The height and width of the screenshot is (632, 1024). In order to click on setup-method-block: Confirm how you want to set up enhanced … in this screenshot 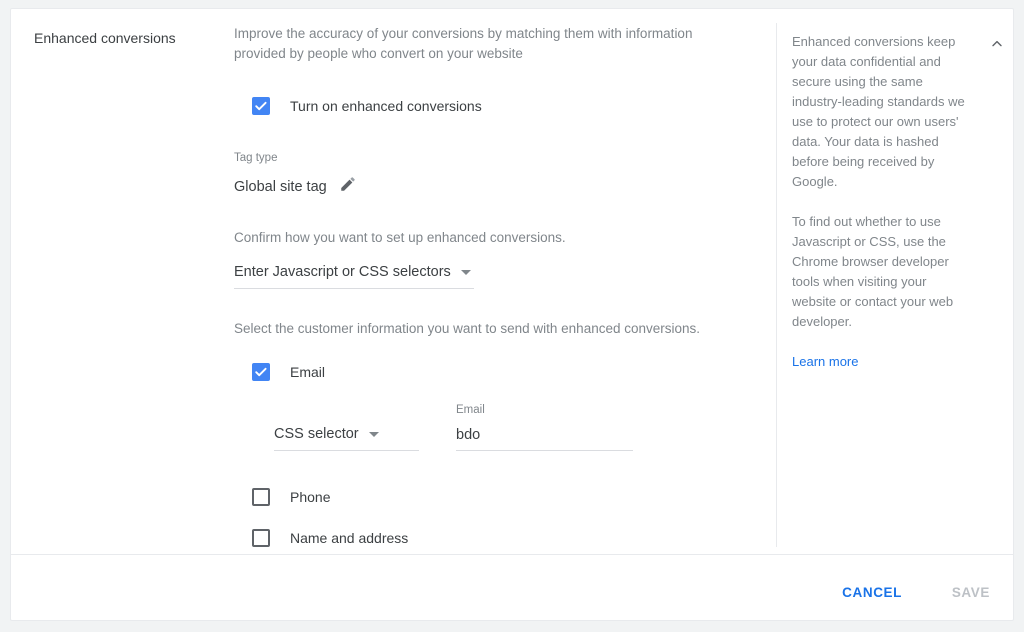, I will do `click(494, 258)`.